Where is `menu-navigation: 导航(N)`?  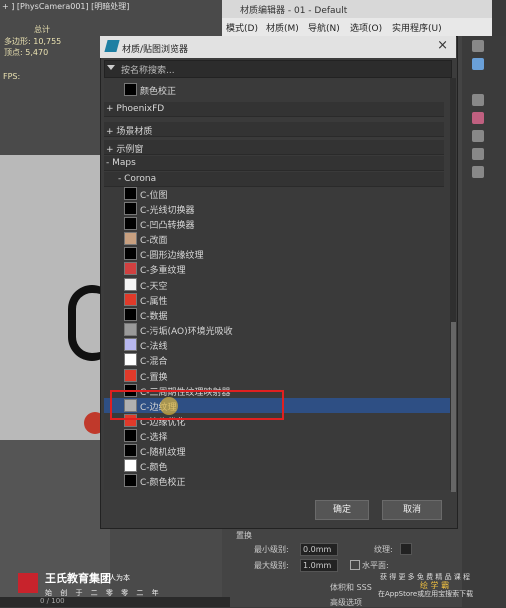 menu-navigation: 导航(N) is located at coordinates (324, 27).